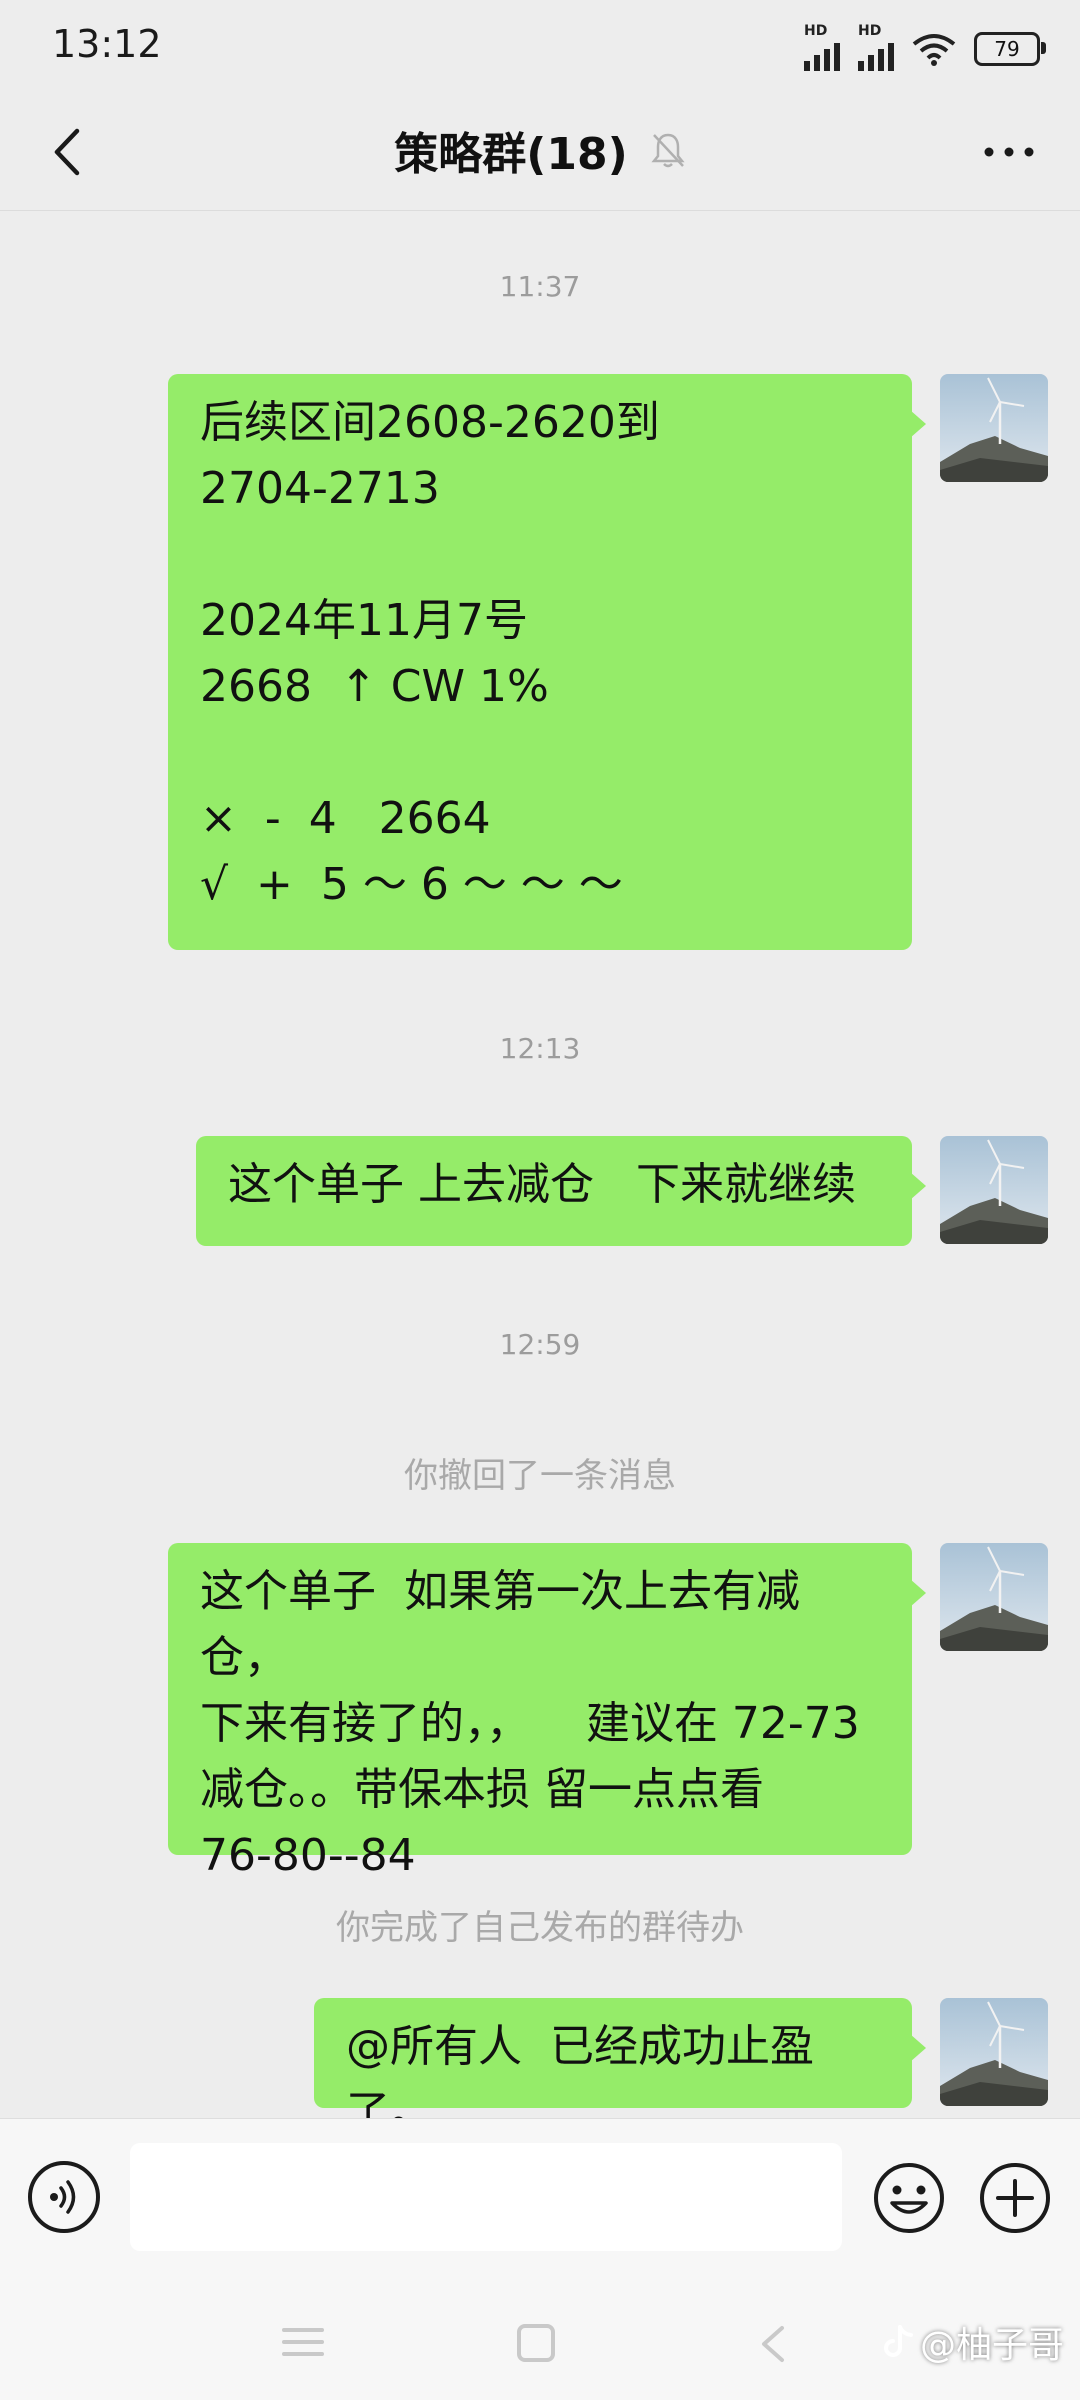 This screenshot has height=2400, width=1080. I want to click on system-message: 你撤回了一条消息, so click(540, 1476).